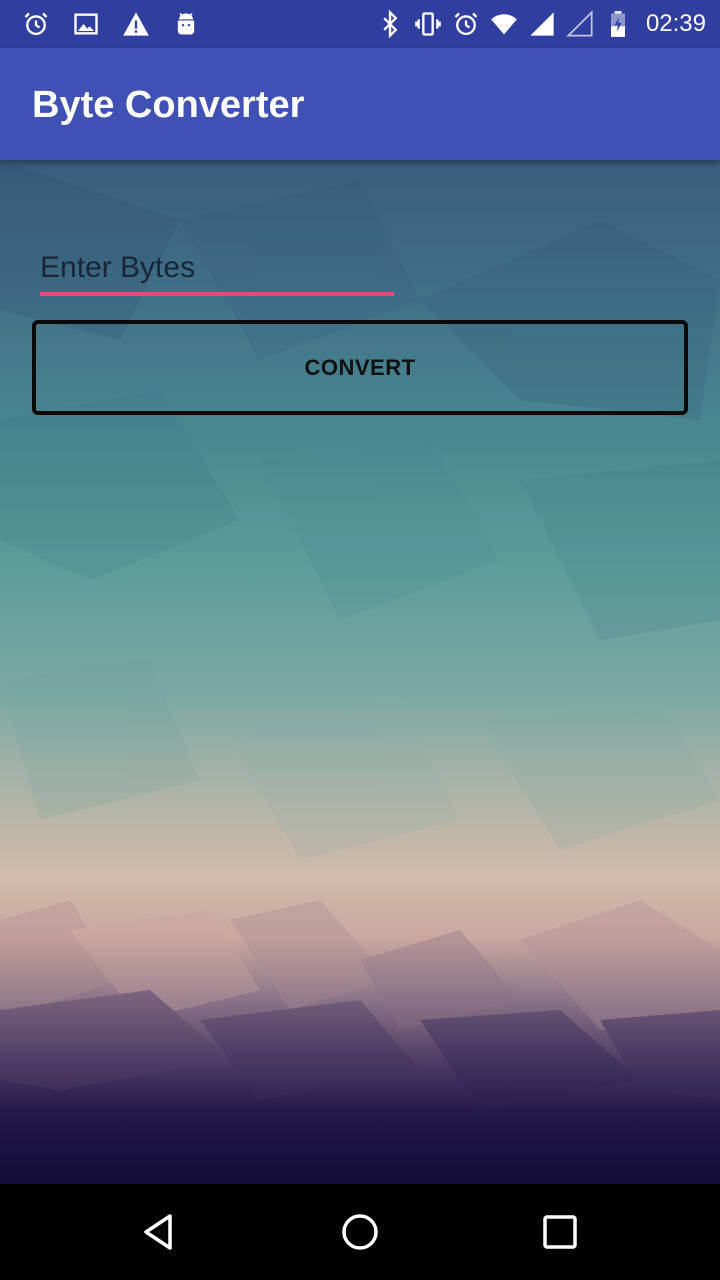 The width and height of the screenshot is (720, 1280). Describe the element at coordinates (136, 24) in the screenshot. I see `warning-icon` at that location.